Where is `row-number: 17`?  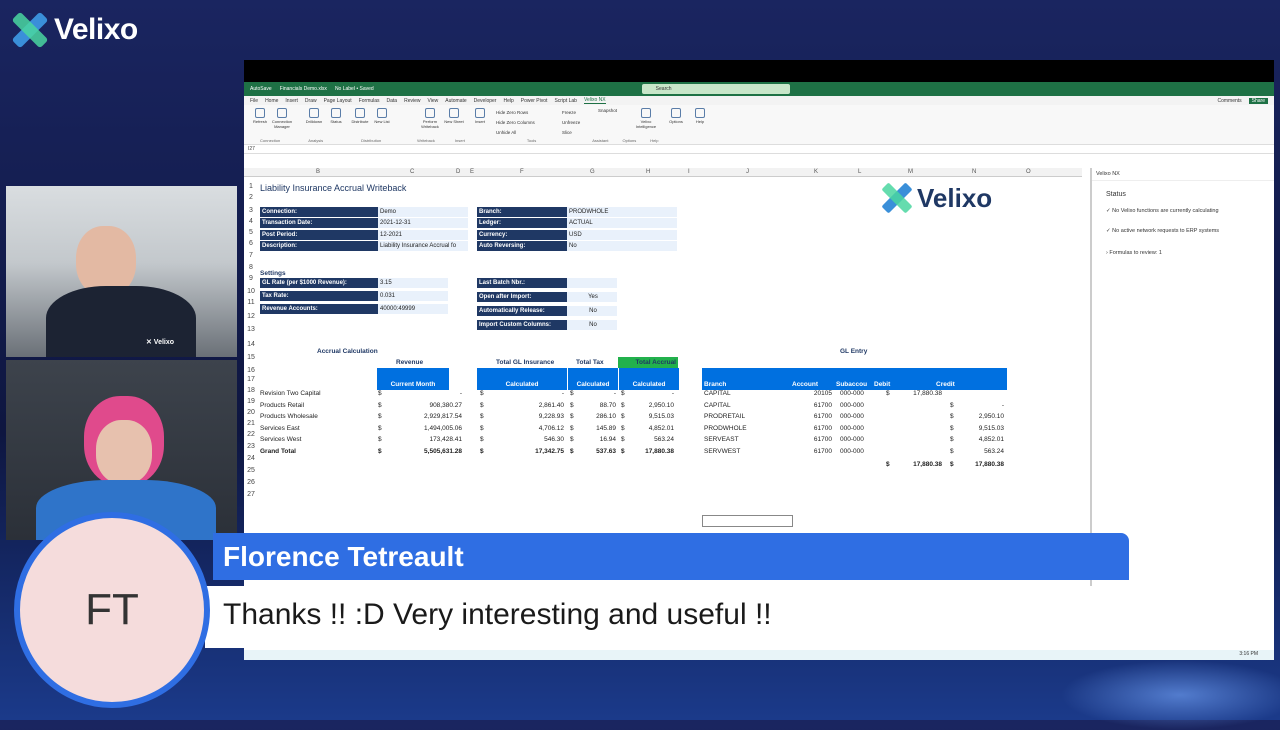
row-number: 17 is located at coordinates (251, 379).